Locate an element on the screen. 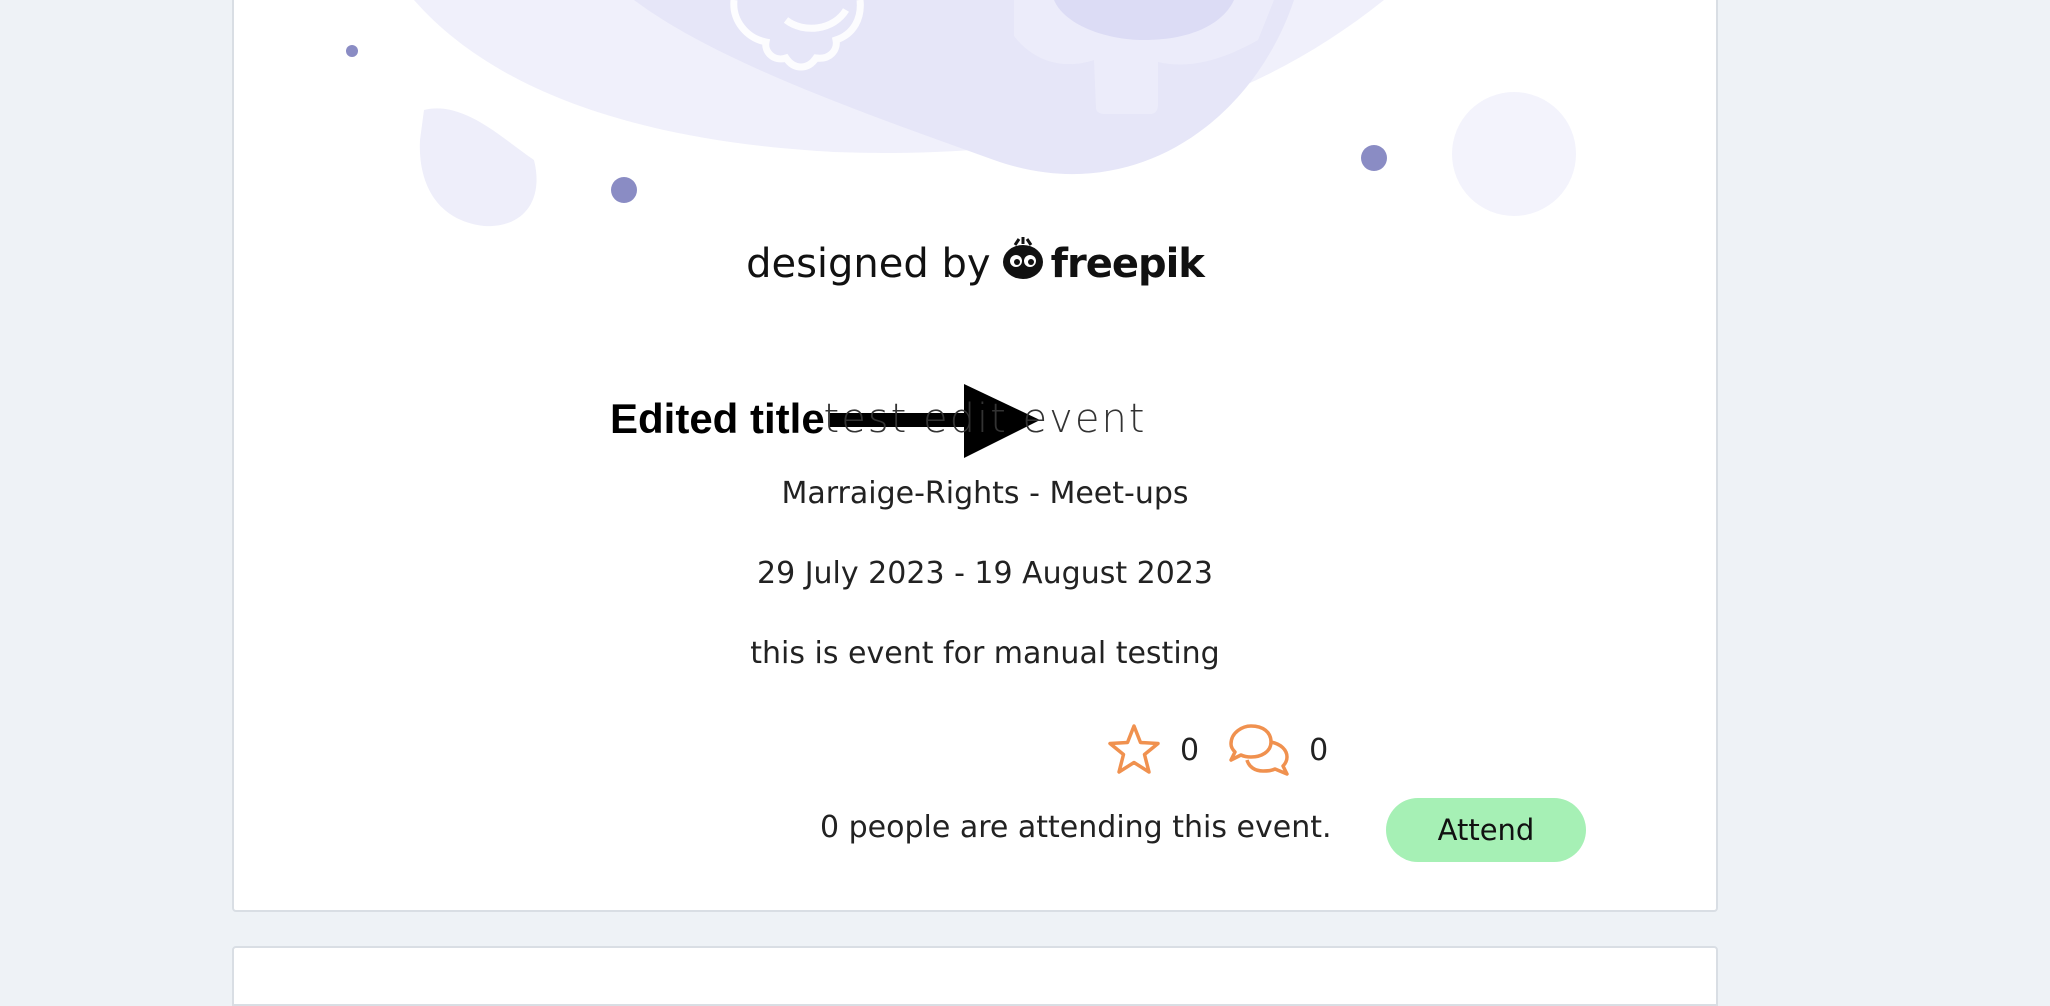 The height and width of the screenshot is (1006, 2050). freepik-attribution: designed by freepik is located at coordinates (975, 264).